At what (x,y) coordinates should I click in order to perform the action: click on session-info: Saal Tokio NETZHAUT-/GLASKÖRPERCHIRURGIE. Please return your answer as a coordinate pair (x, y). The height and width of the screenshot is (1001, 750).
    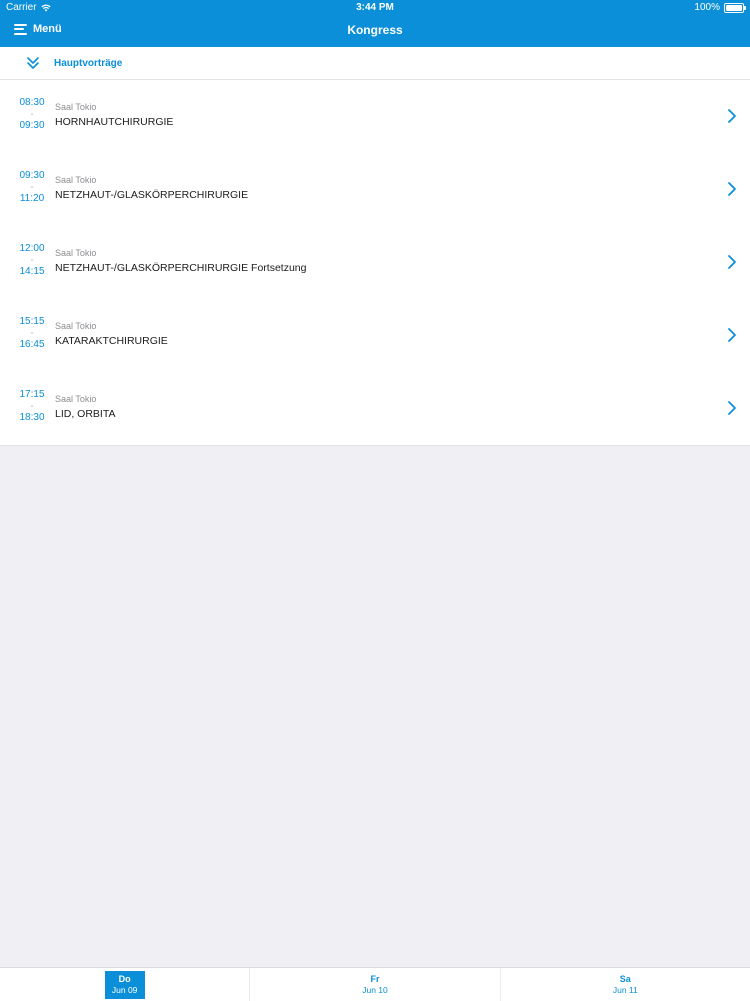
    Looking at the image, I should click on (151, 188).